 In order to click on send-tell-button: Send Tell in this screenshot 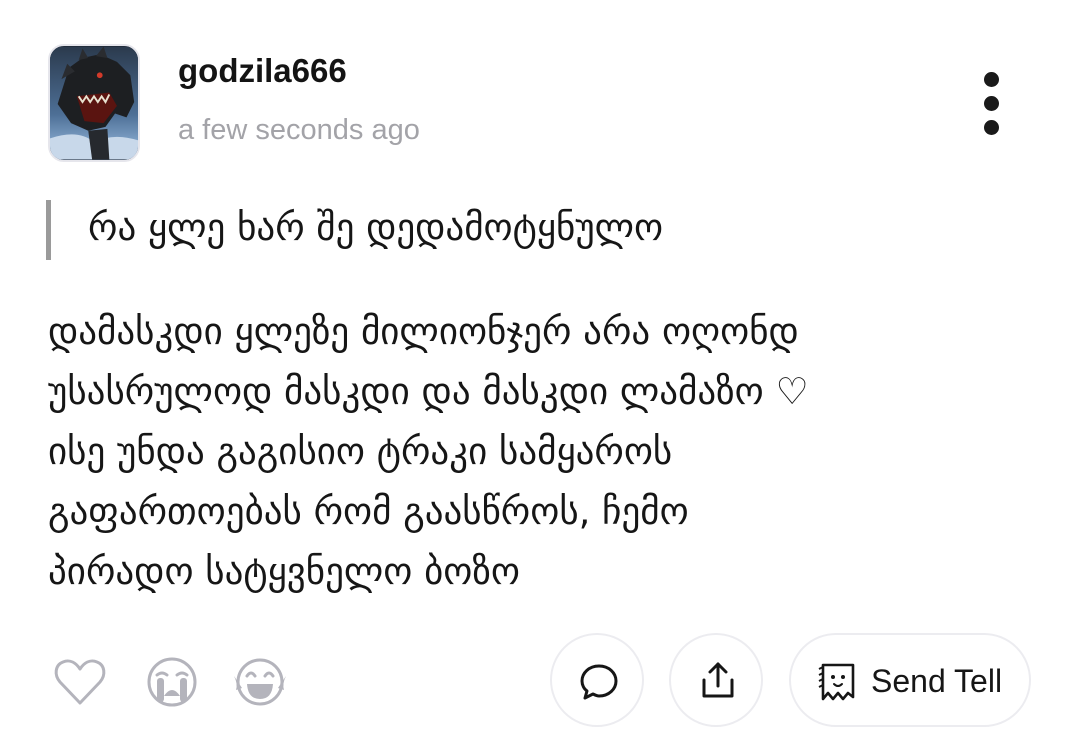, I will do `click(910, 680)`.